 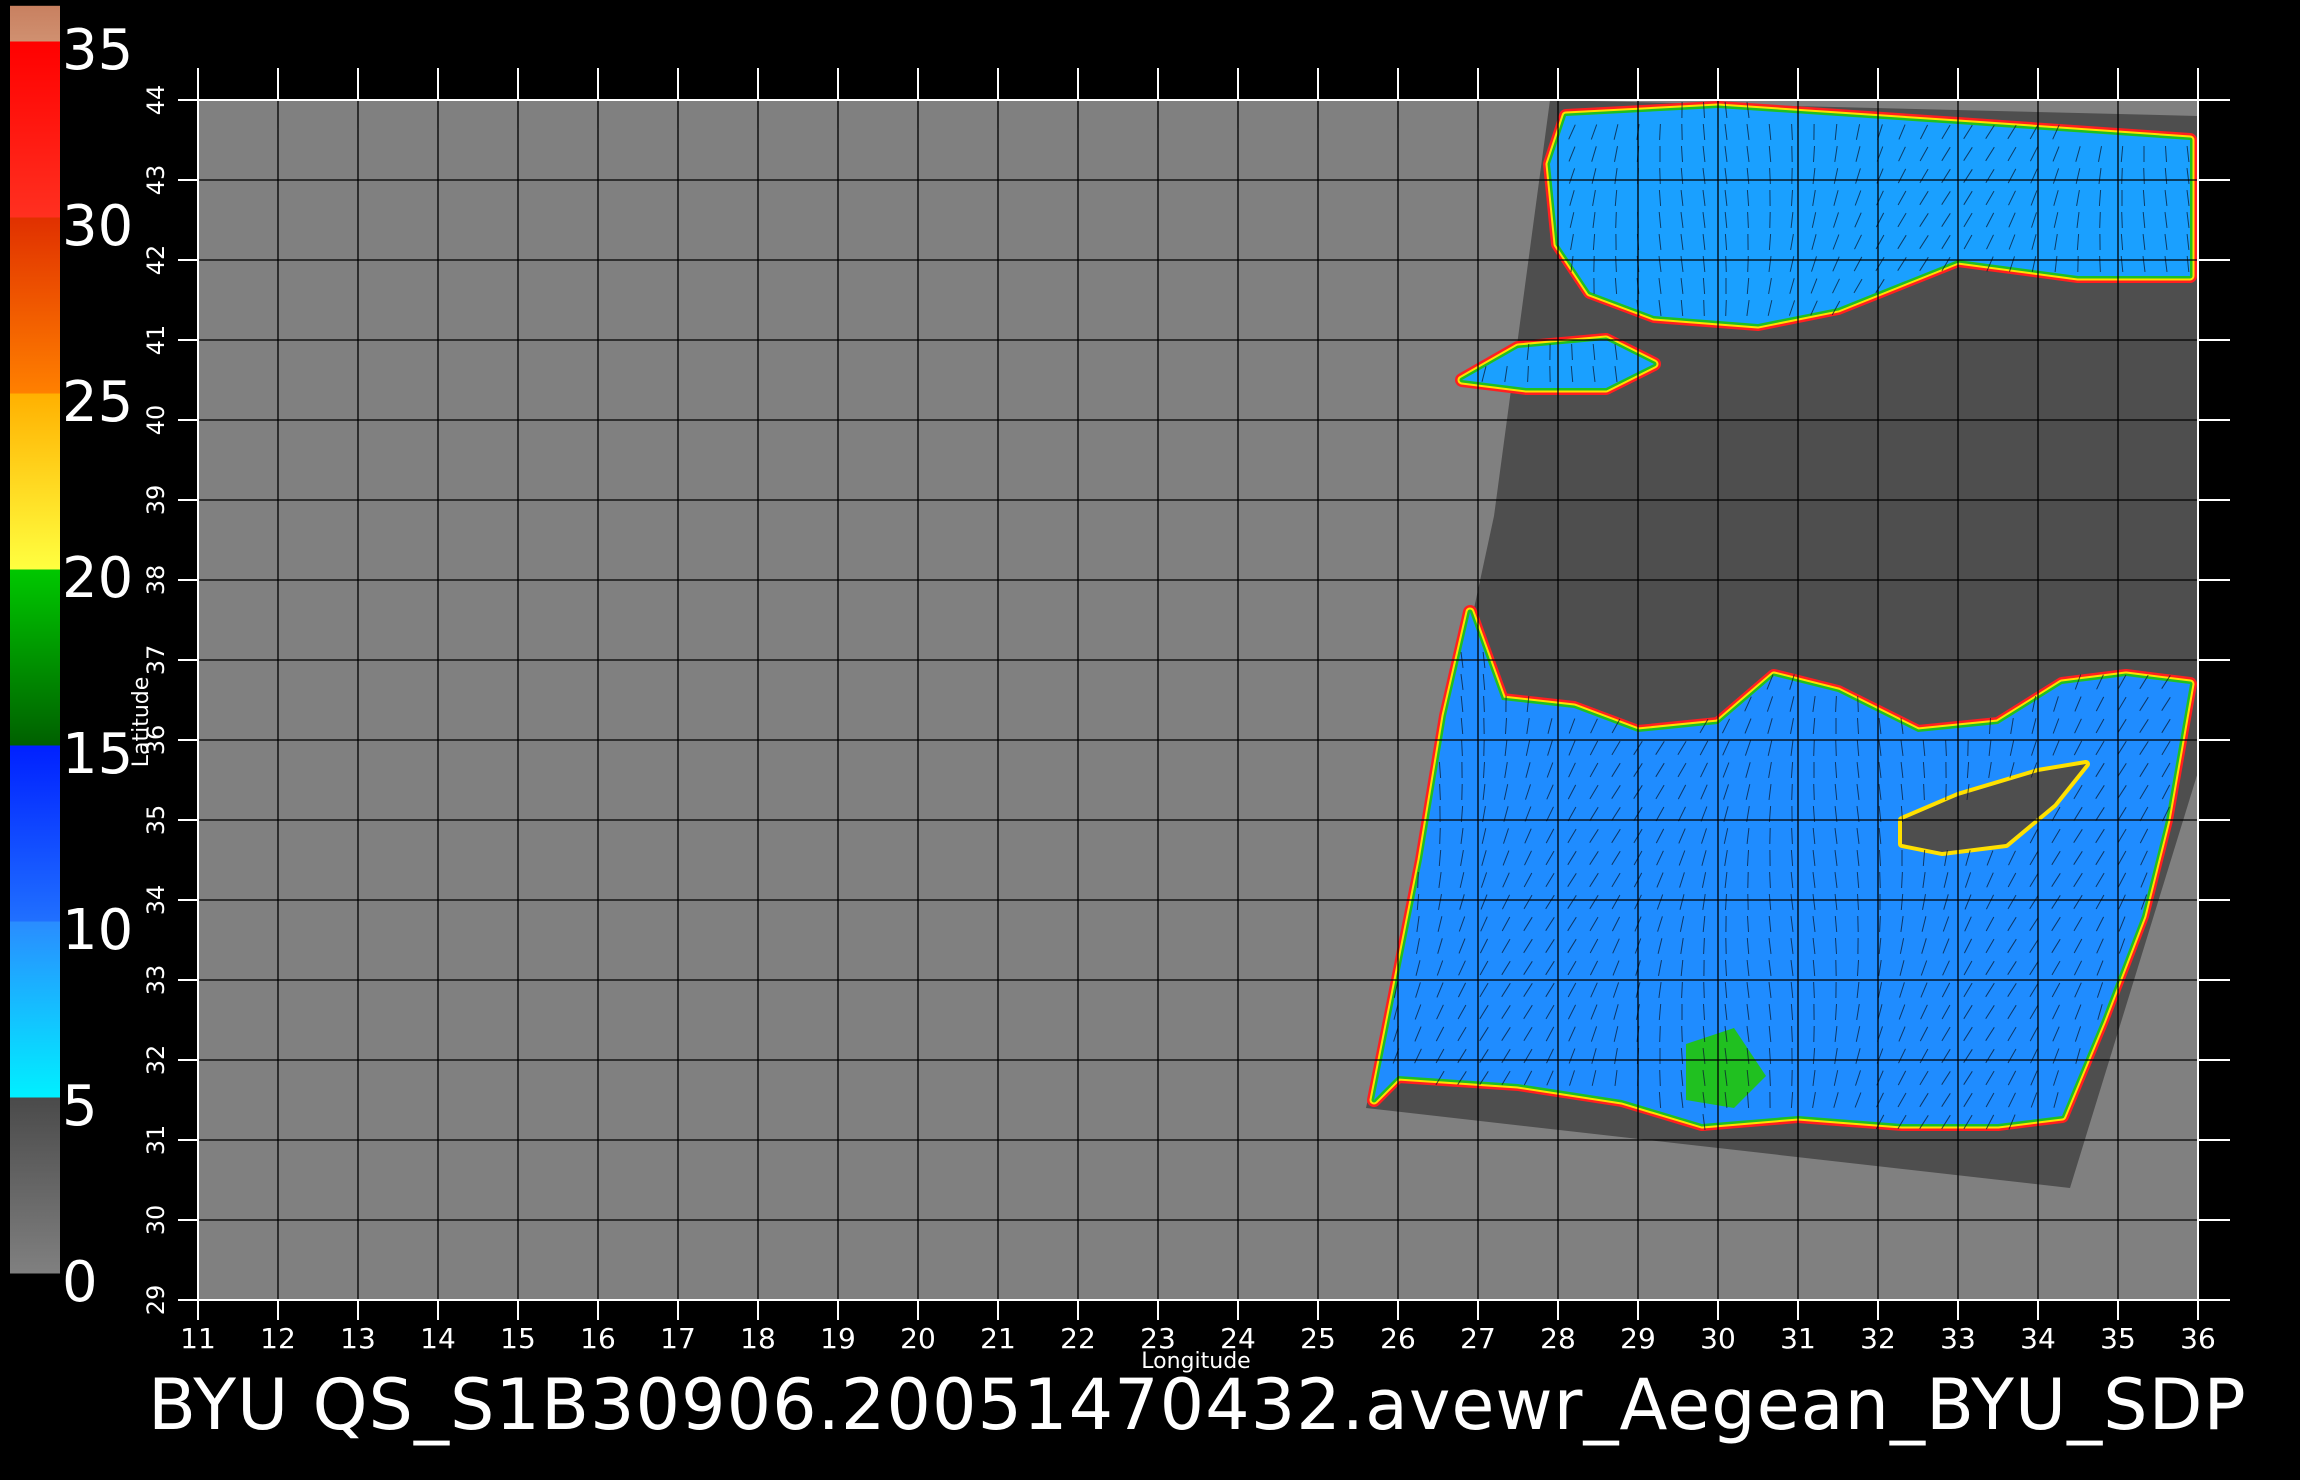 What do you see at coordinates (1782, 868) in the screenshot?
I see `wind-region-mediterranean` at bounding box center [1782, 868].